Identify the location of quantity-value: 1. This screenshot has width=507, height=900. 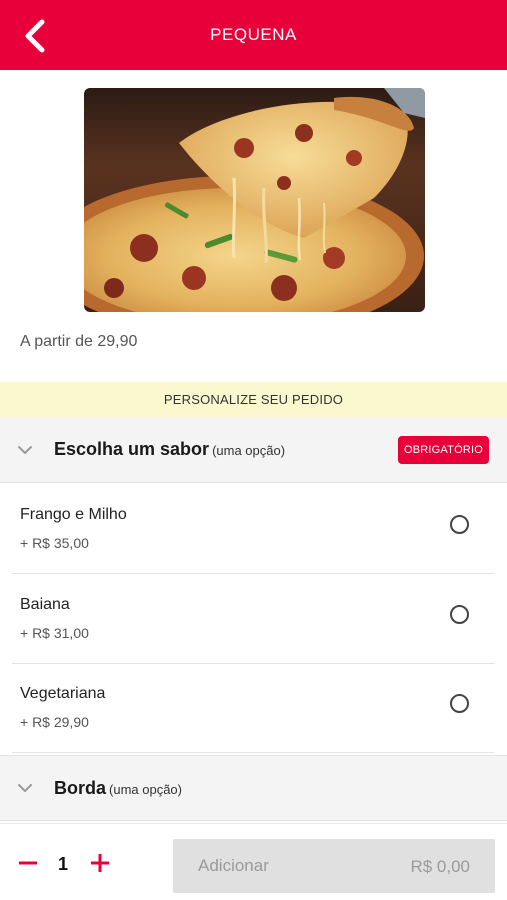
(63, 864).